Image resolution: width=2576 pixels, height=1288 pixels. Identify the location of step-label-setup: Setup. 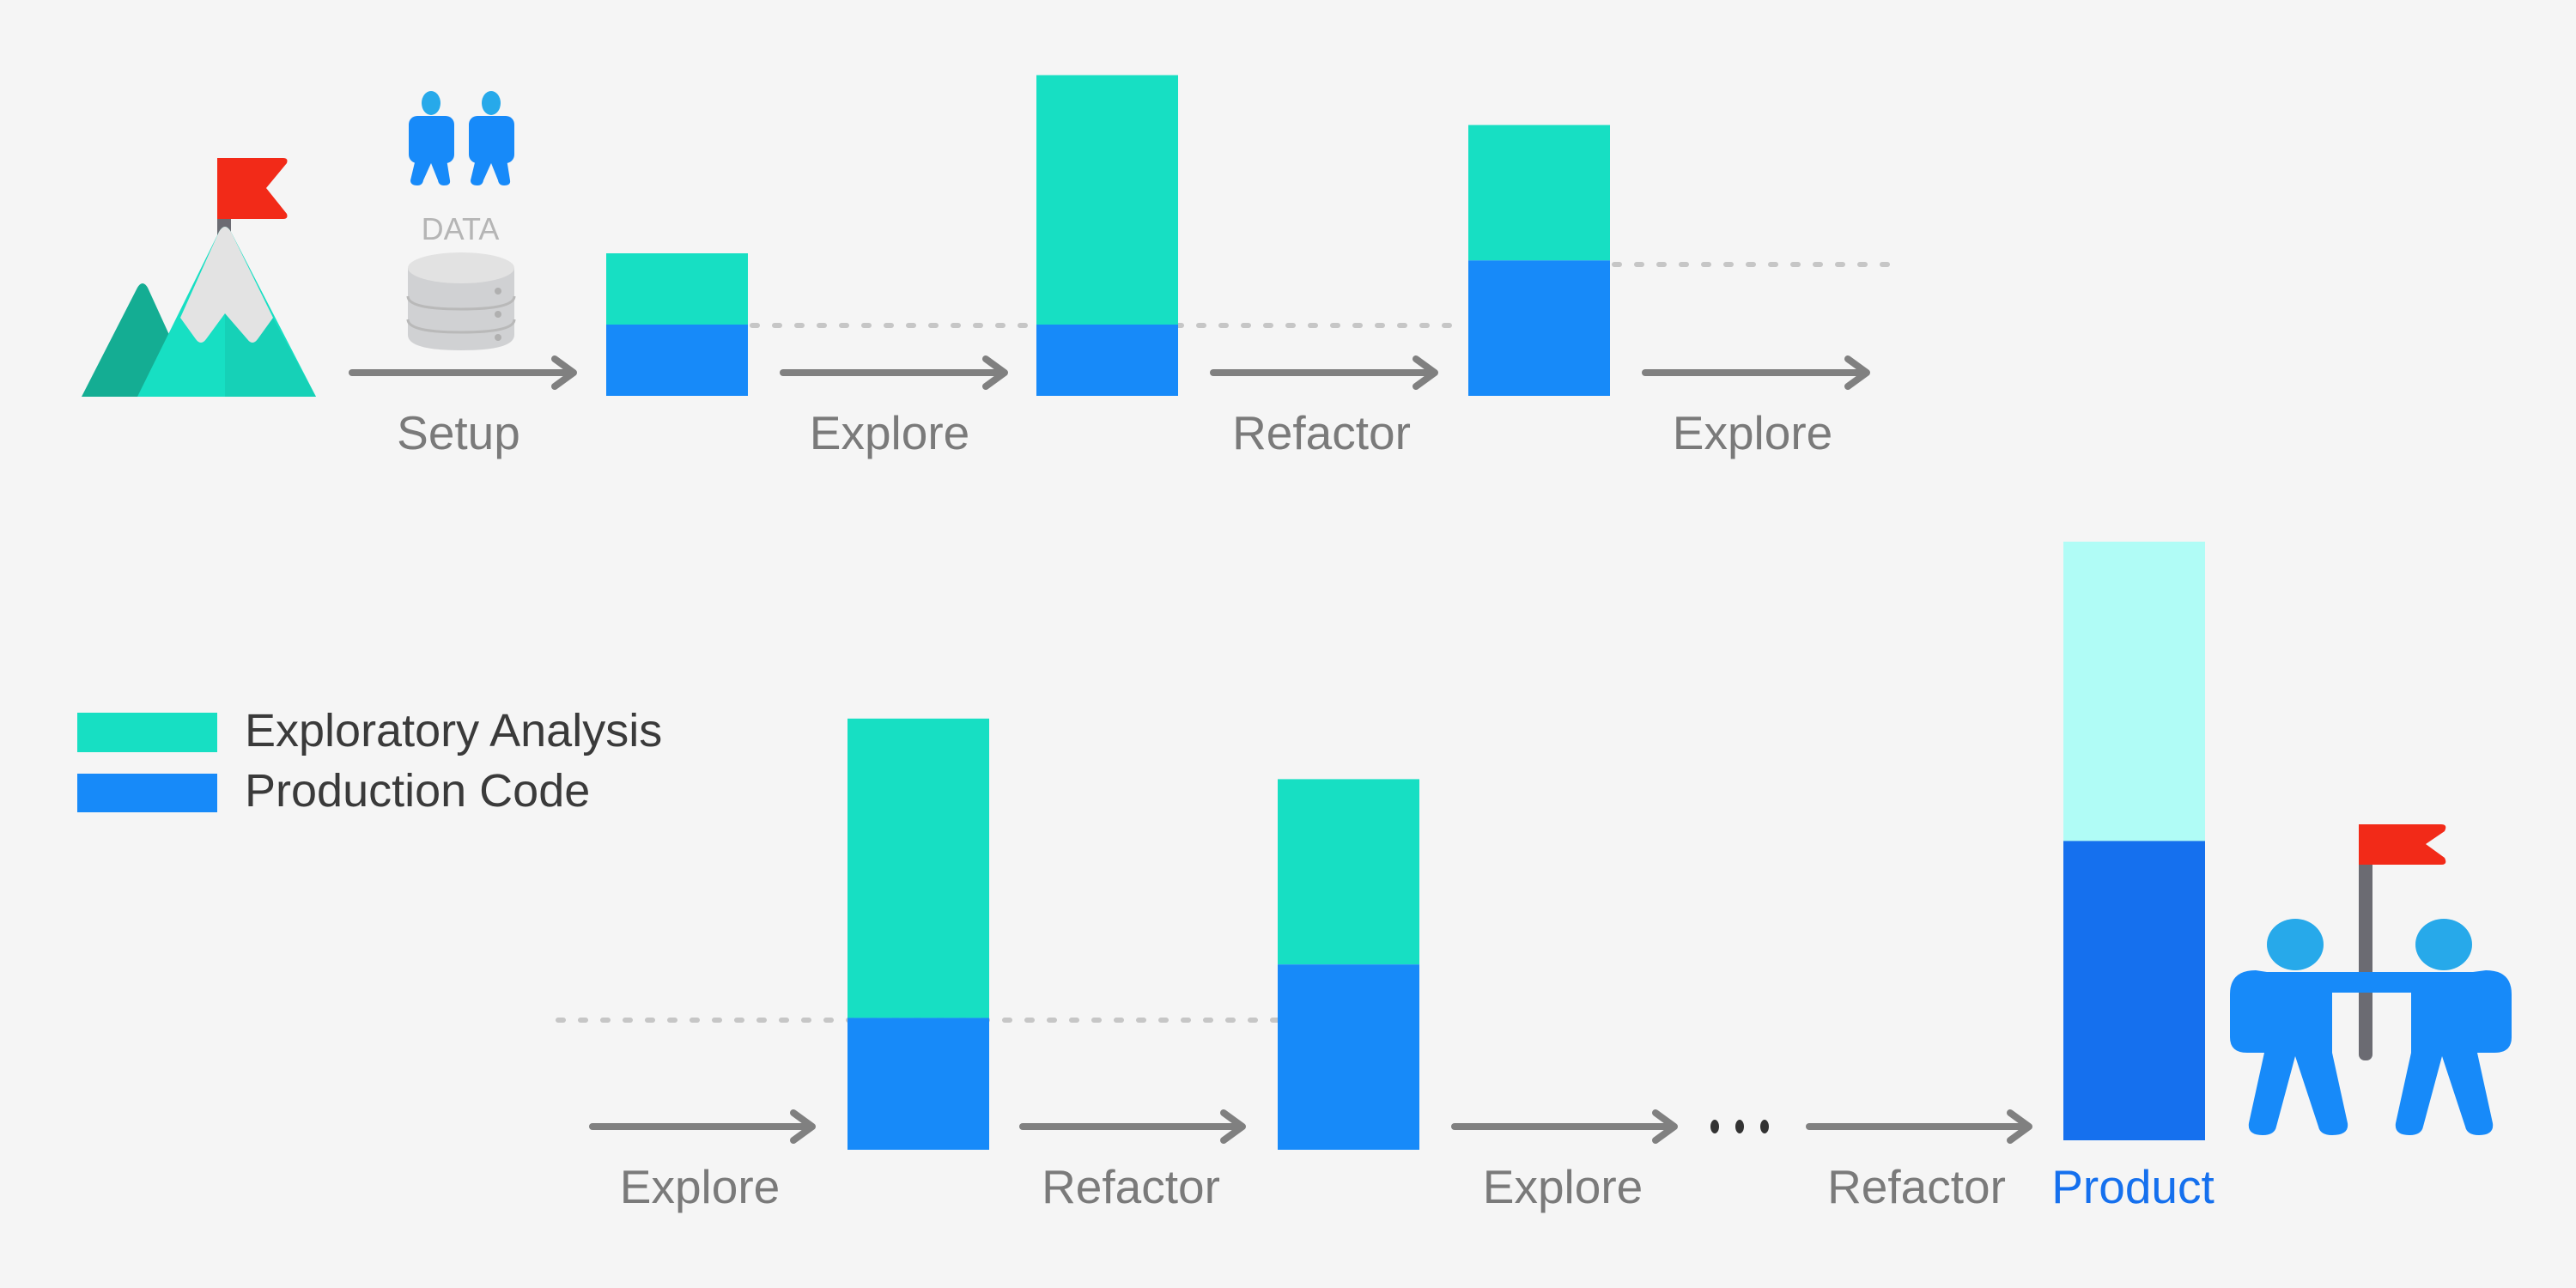
(459, 432).